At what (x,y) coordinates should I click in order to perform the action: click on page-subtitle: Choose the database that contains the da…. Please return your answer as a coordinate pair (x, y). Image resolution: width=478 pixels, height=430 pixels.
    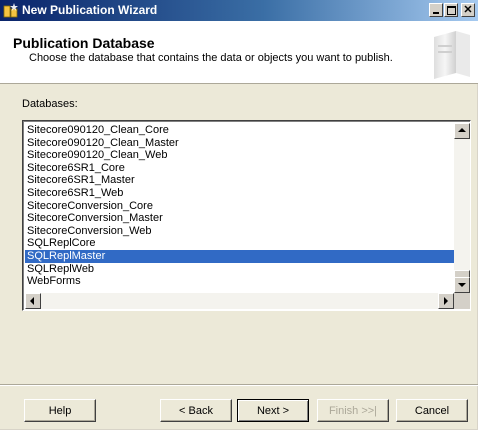
    Looking at the image, I should click on (211, 58).